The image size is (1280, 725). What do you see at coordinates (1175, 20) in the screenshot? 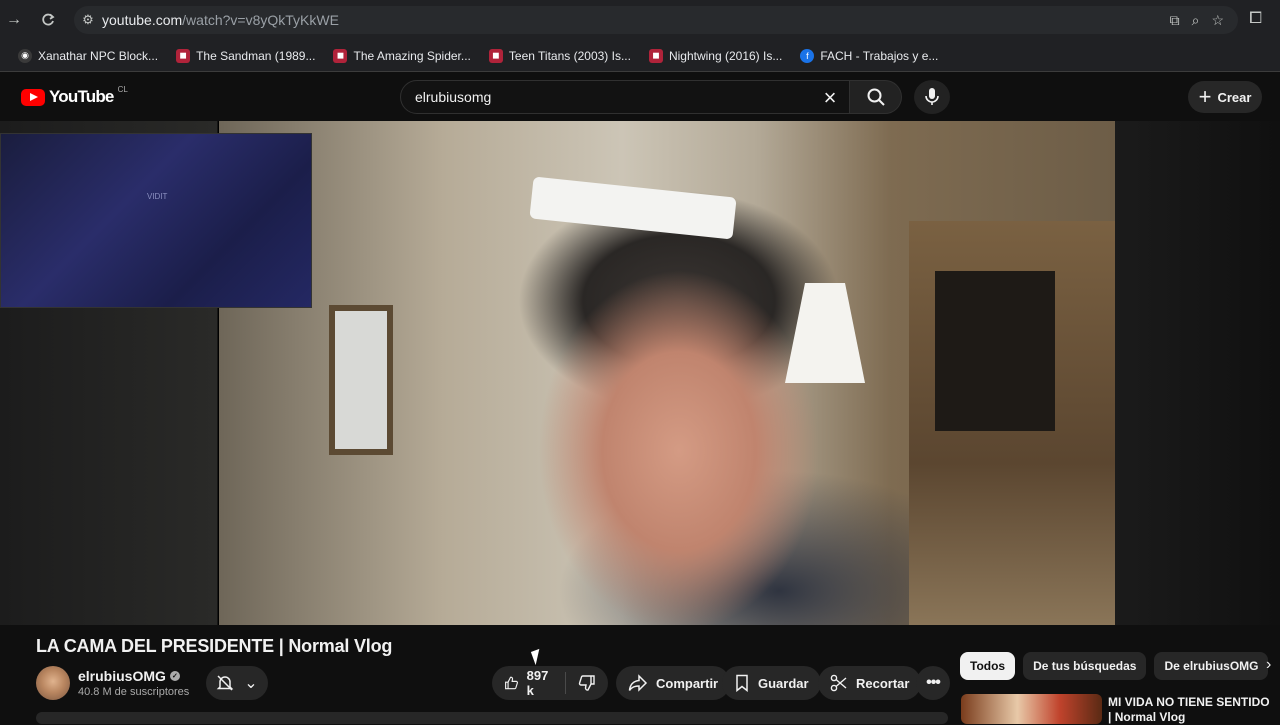
I see `cast-icon: ⧉` at bounding box center [1175, 20].